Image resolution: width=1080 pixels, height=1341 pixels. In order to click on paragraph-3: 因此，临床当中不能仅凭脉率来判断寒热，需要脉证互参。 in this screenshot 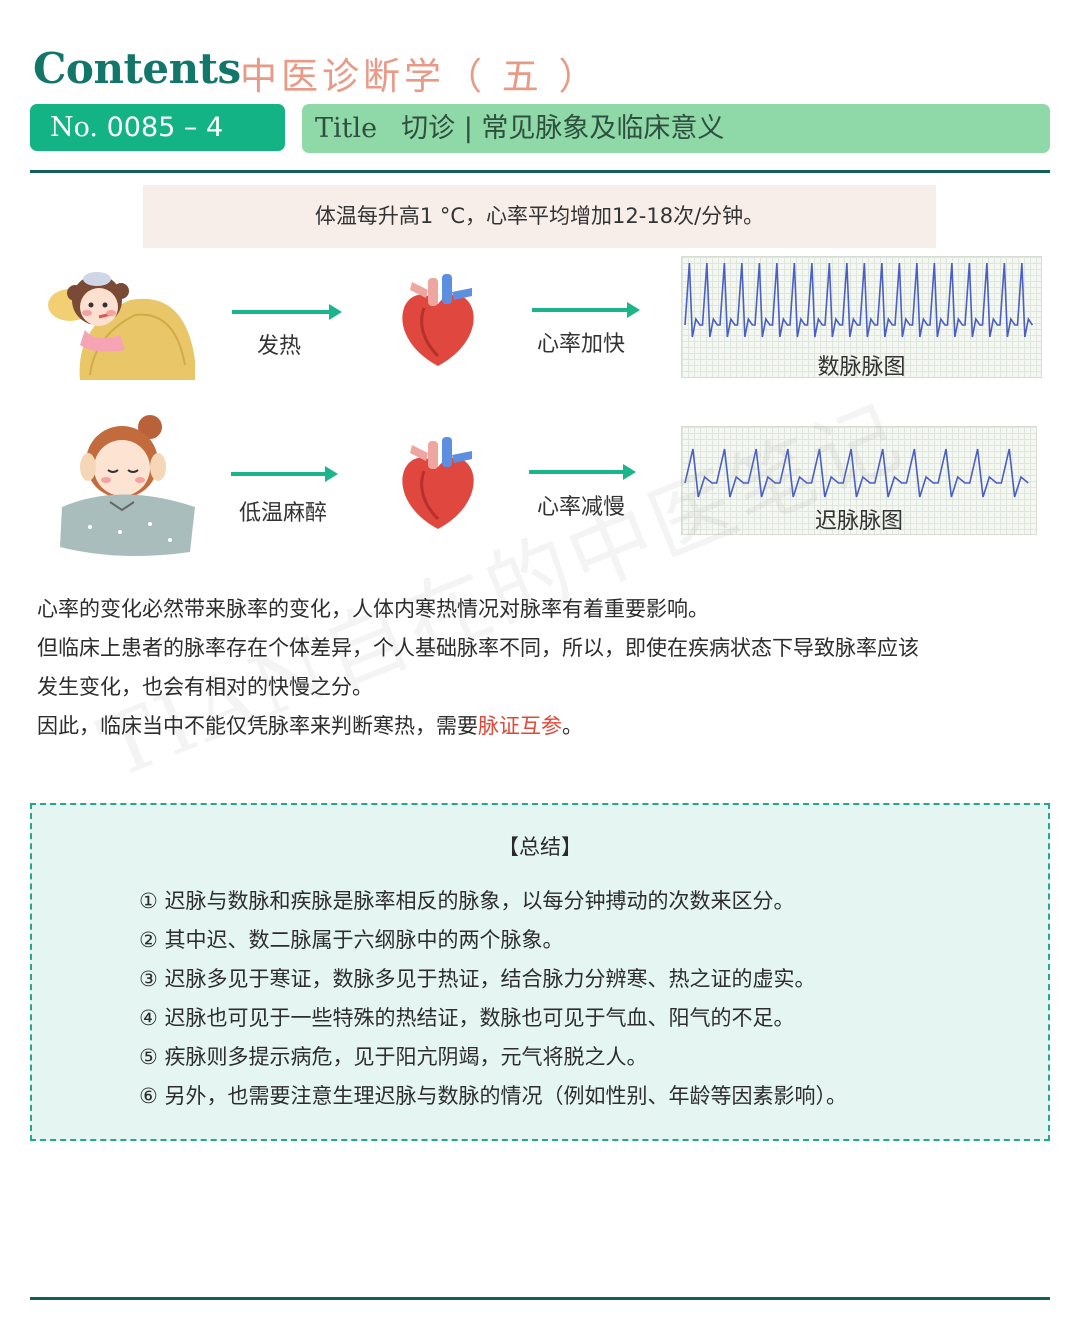, I will do `click(542, 726)`.